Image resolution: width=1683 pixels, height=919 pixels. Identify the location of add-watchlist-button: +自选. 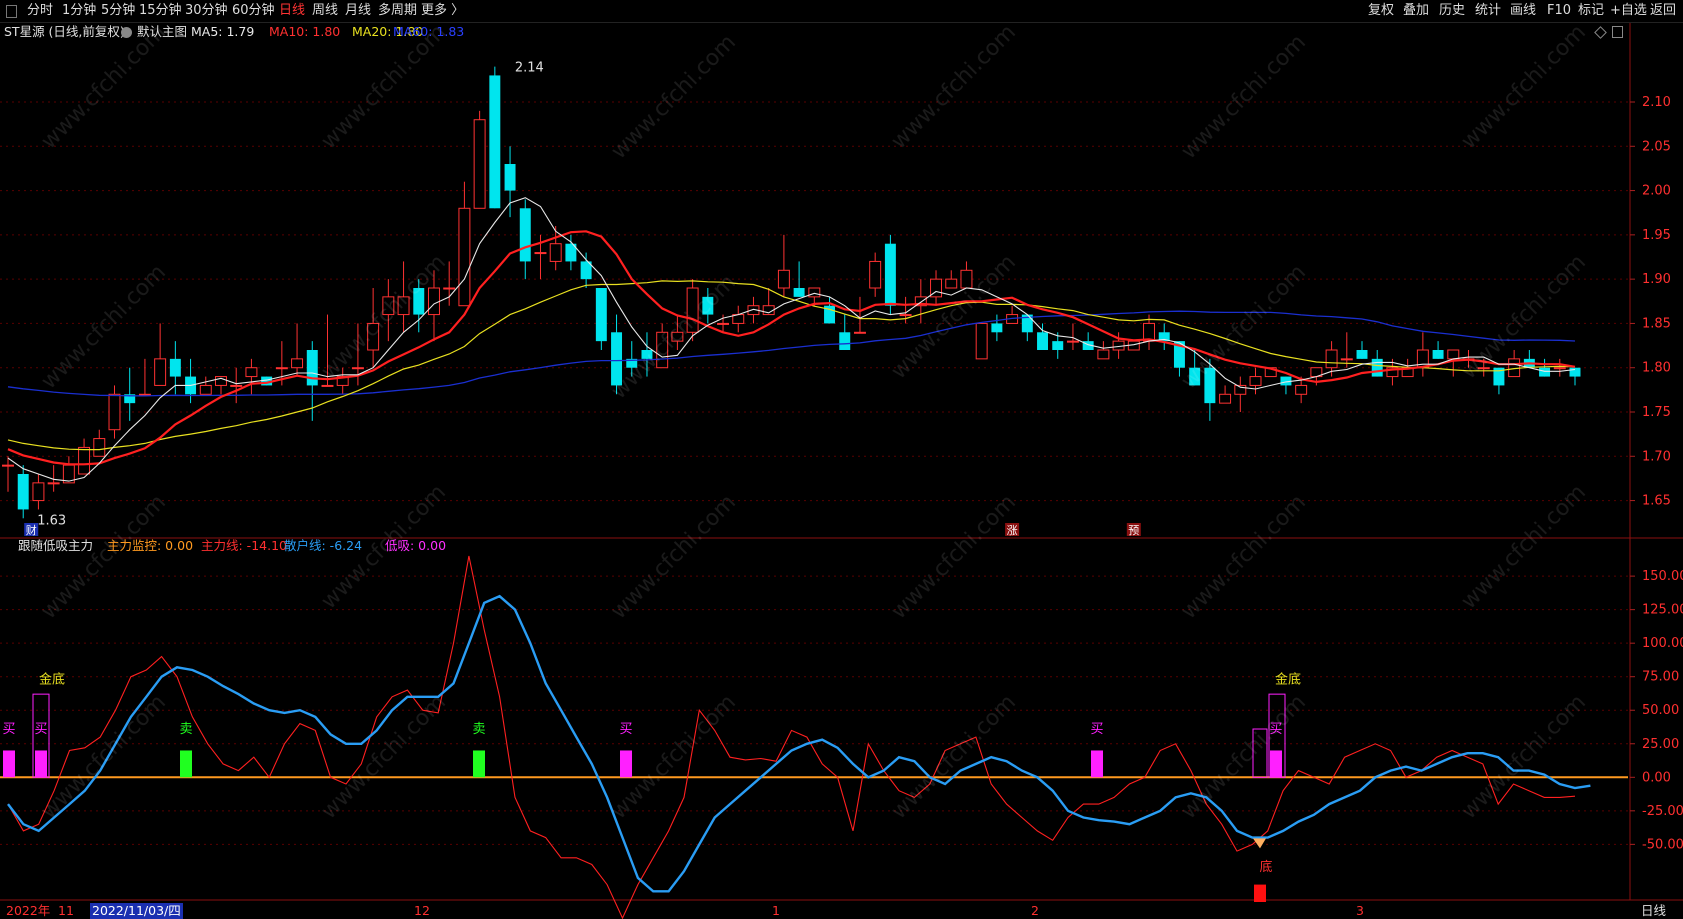
(1628, 11).